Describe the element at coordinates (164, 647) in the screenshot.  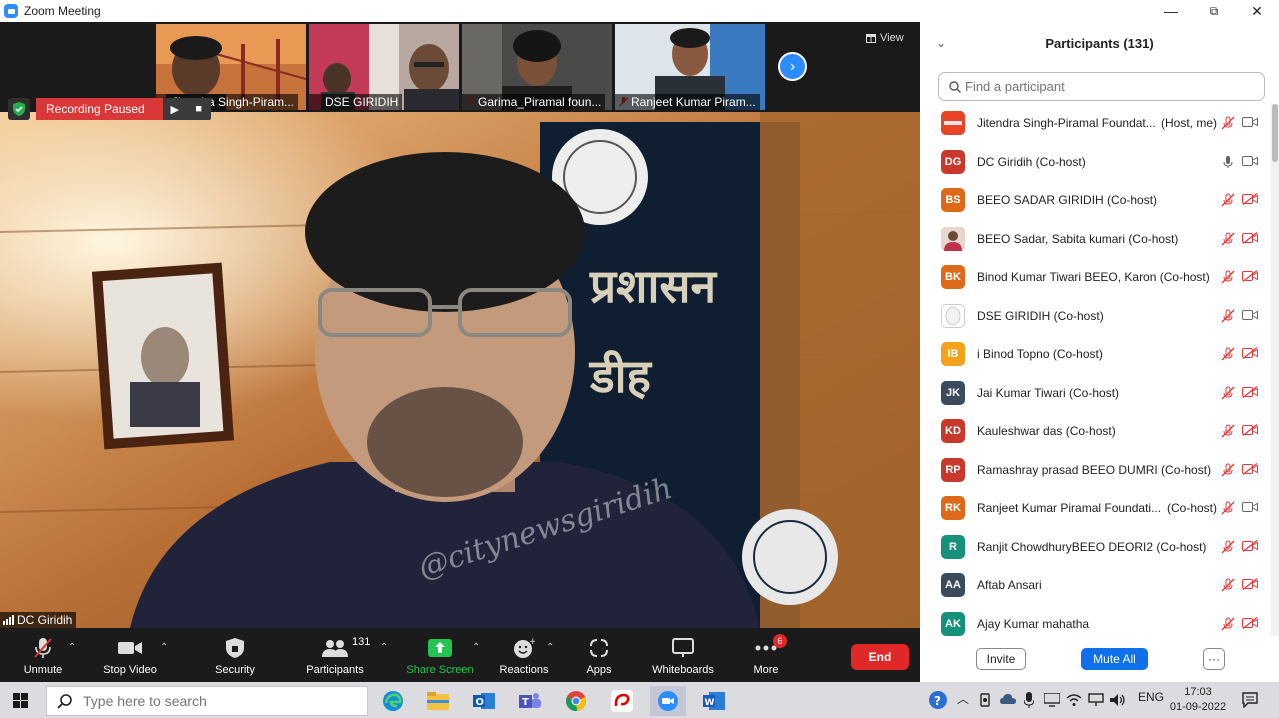
I see `video-options-caret-icon: ⌃` at that location.